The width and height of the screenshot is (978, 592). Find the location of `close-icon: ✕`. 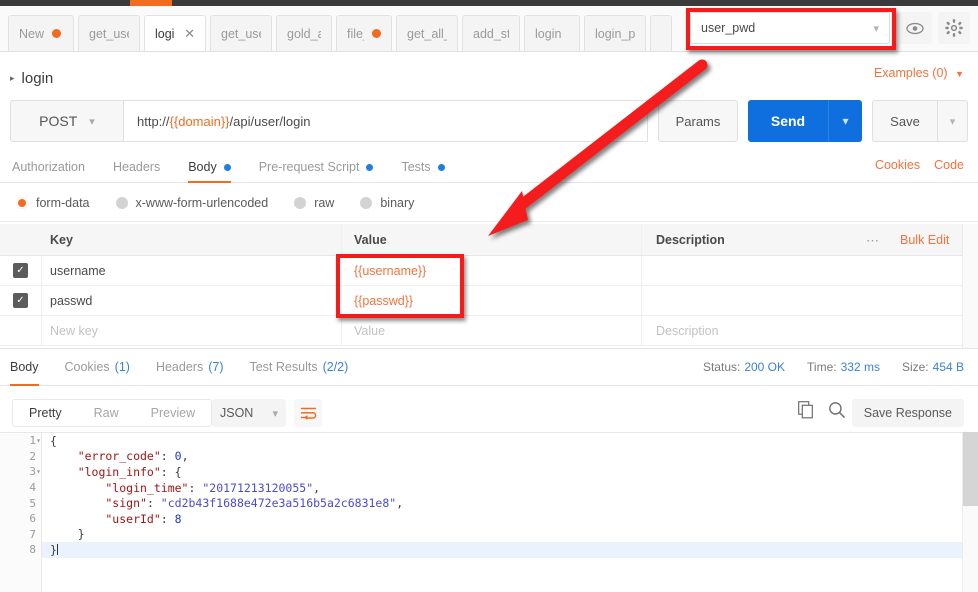

close-icon: ✕ is located at coordinates (189, 34).